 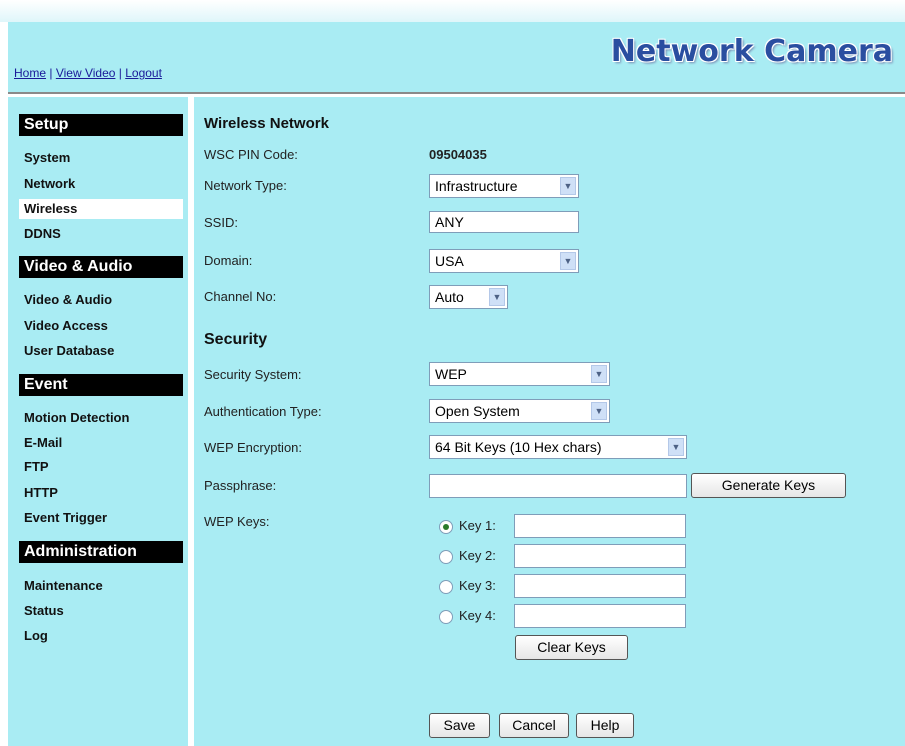 I want to click on wep-encryption-select: 64 Bit Keys (10 Hex chars) ▼, so click(x=558, y=447).